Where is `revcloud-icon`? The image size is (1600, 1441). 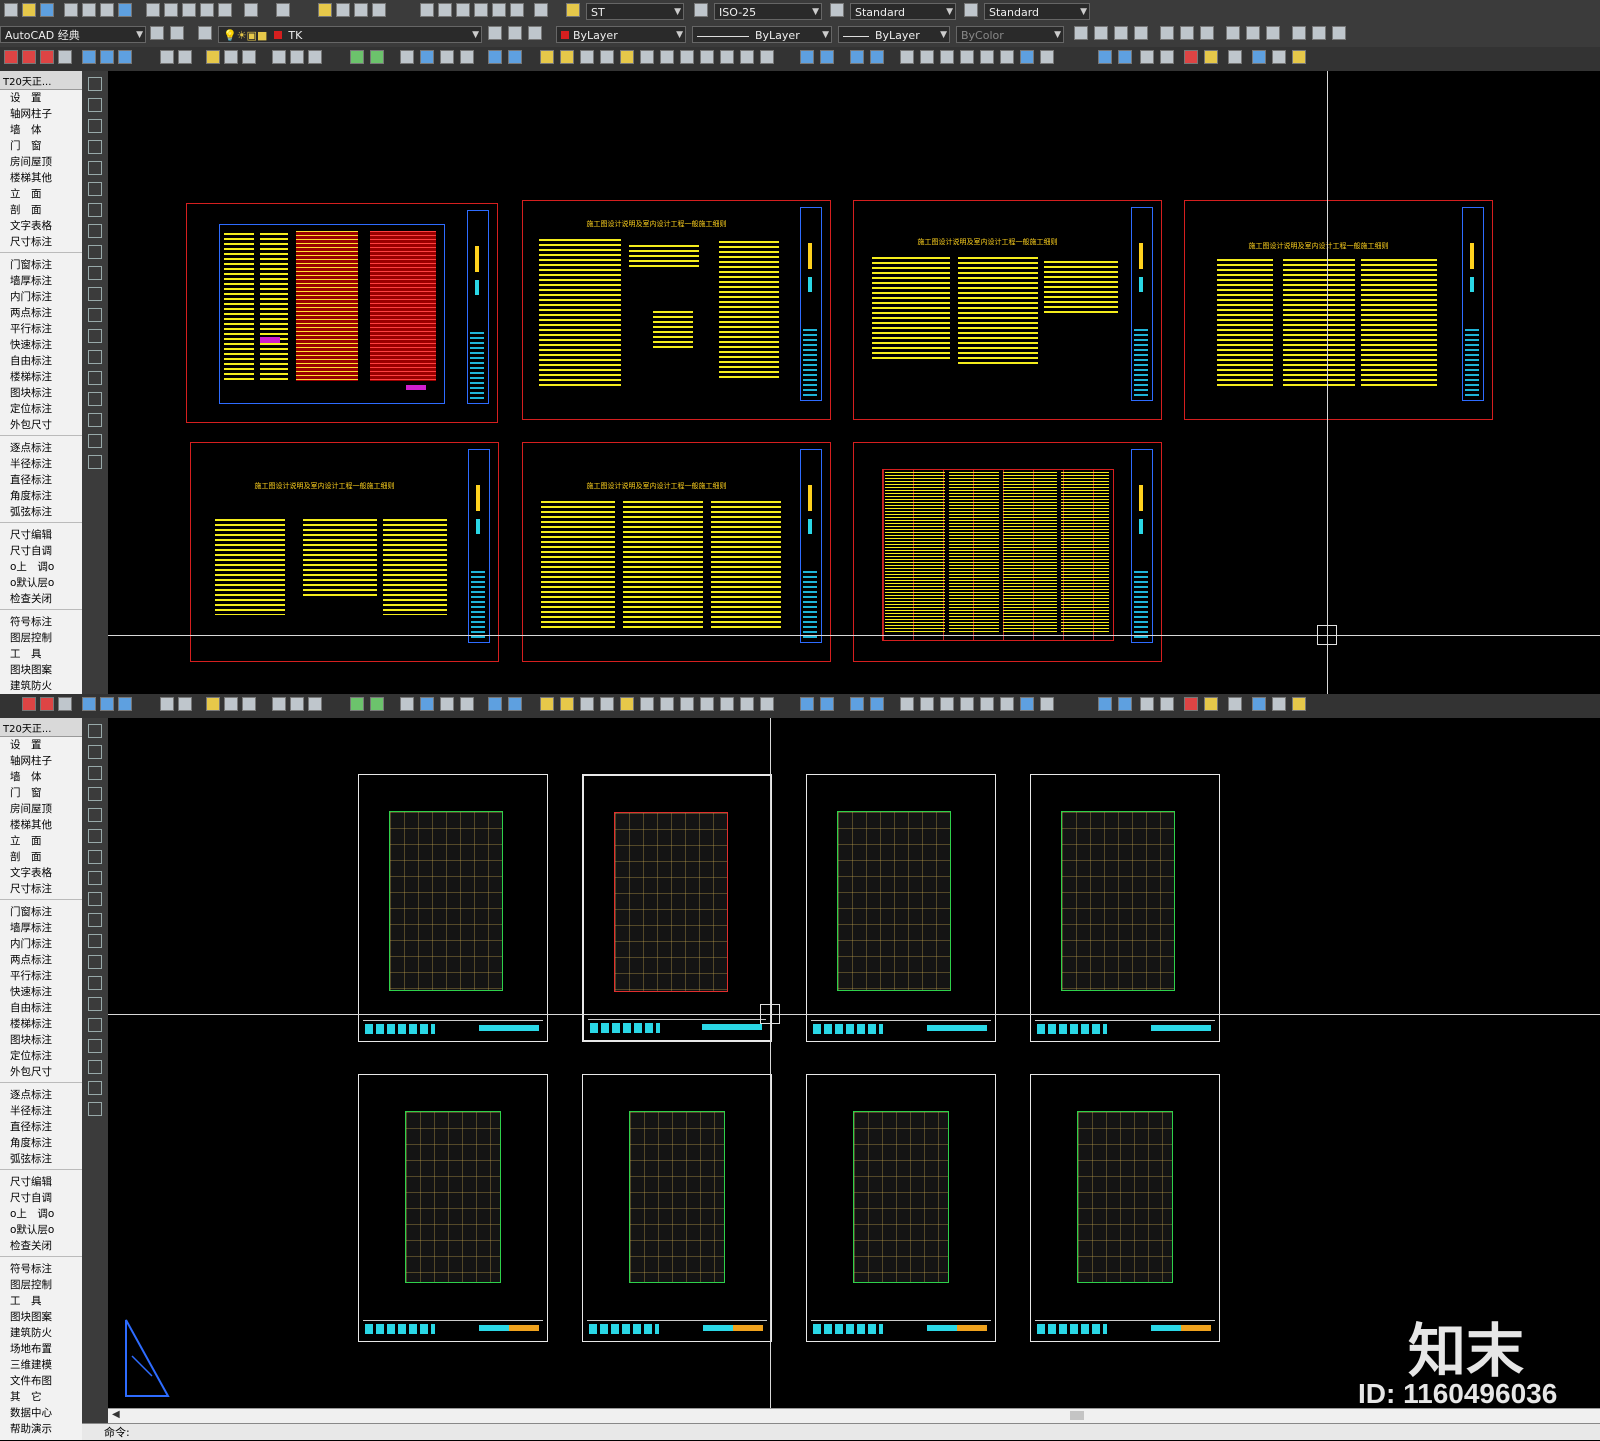
revcloud-icon is located at coordinates (95, 878).